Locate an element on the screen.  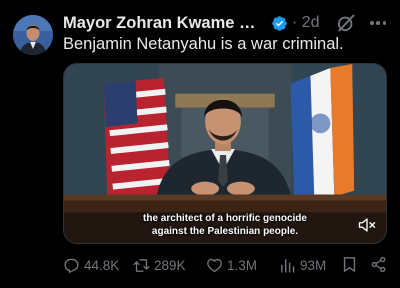
more-icon is located at coordinates (378, 23).